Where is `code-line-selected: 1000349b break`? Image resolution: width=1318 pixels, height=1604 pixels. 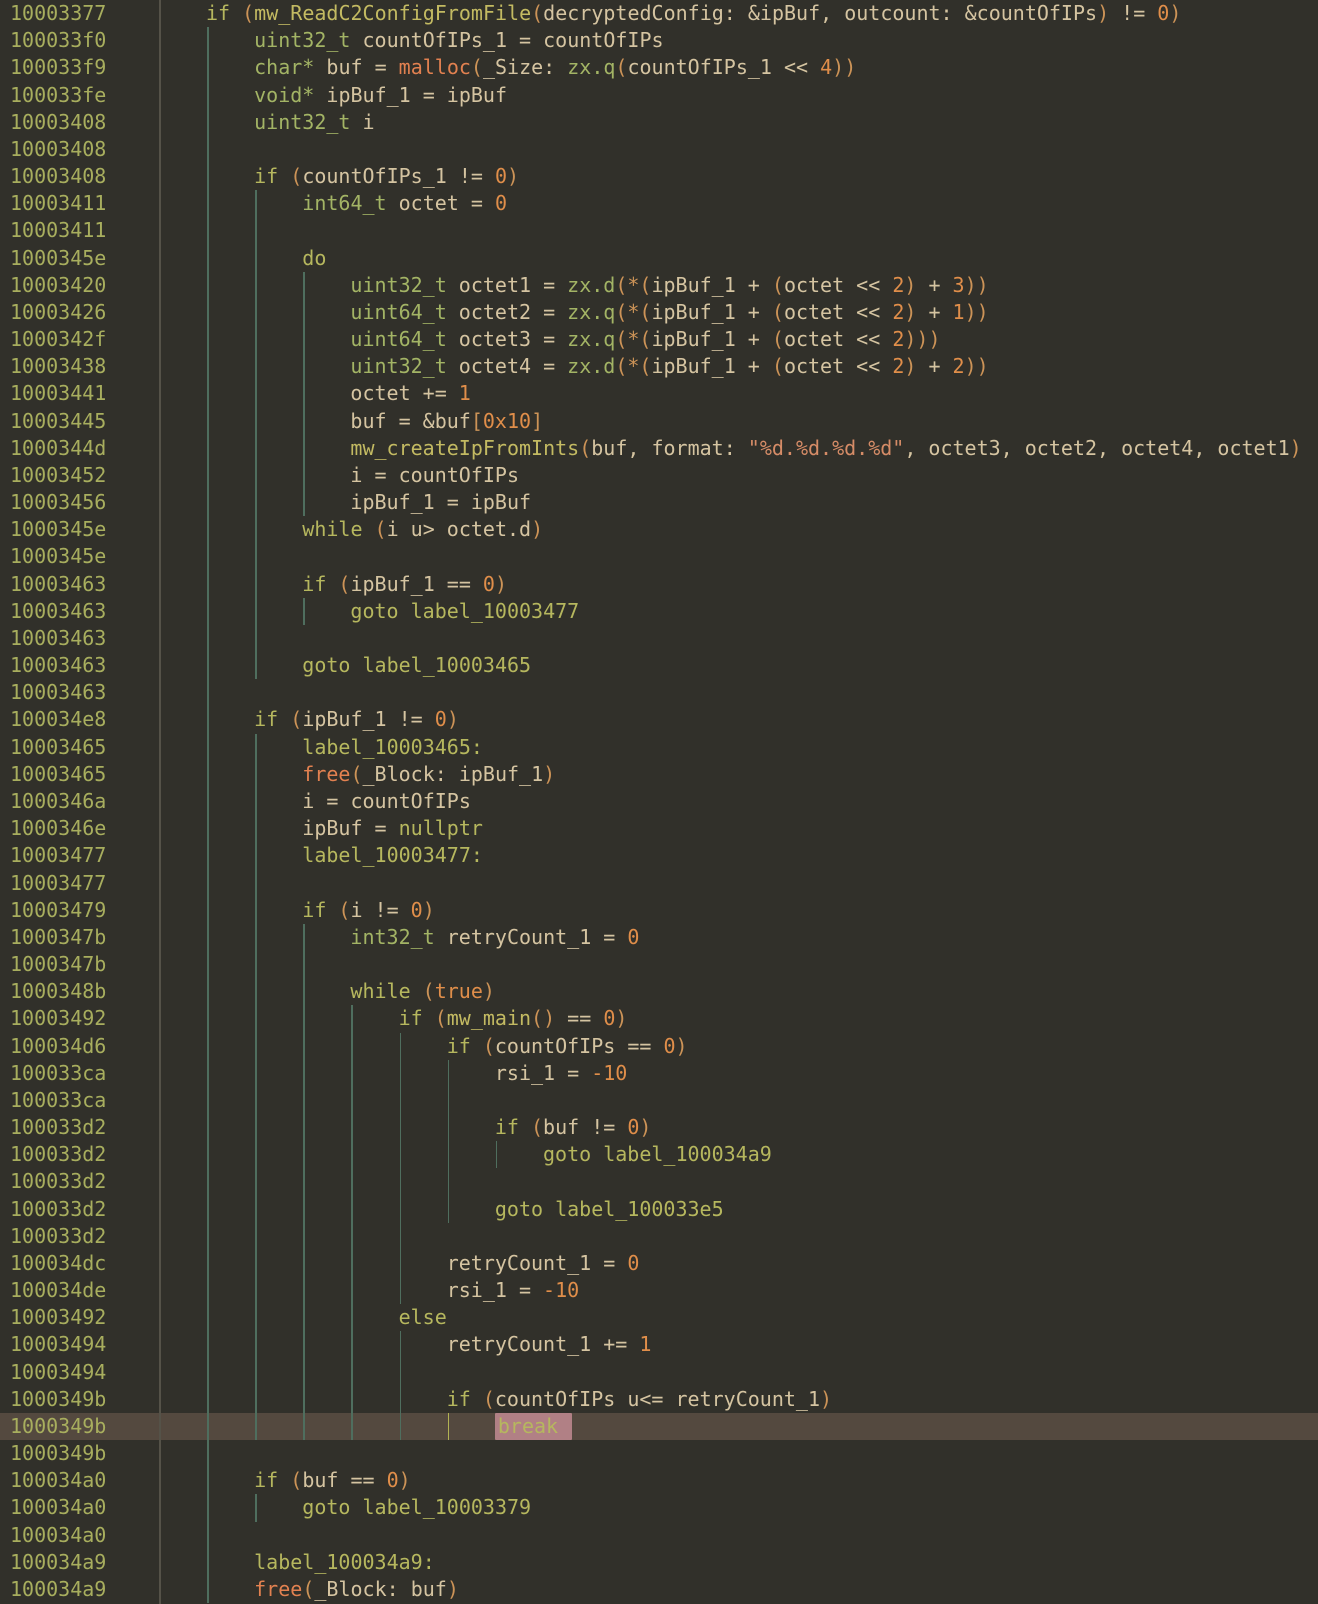
code-line-selected: 1000349b break is located at coordinates (659, 1426).